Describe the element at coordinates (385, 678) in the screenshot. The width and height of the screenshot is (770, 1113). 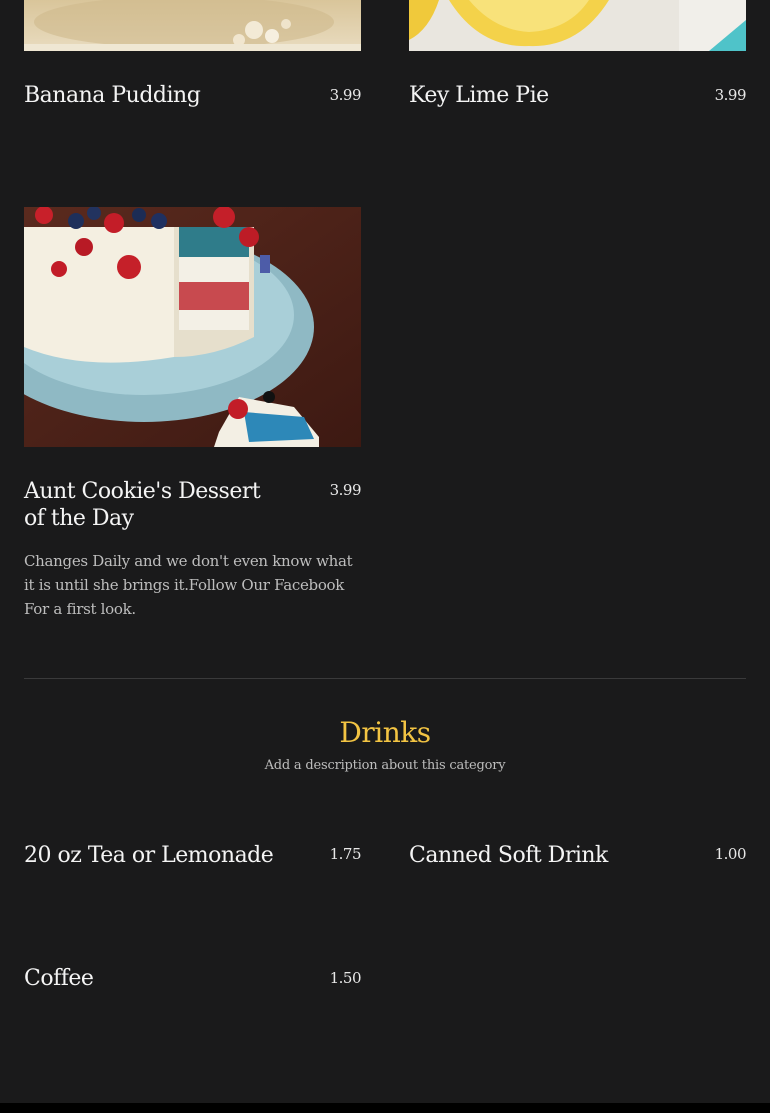
I see `section-divider` at that location.